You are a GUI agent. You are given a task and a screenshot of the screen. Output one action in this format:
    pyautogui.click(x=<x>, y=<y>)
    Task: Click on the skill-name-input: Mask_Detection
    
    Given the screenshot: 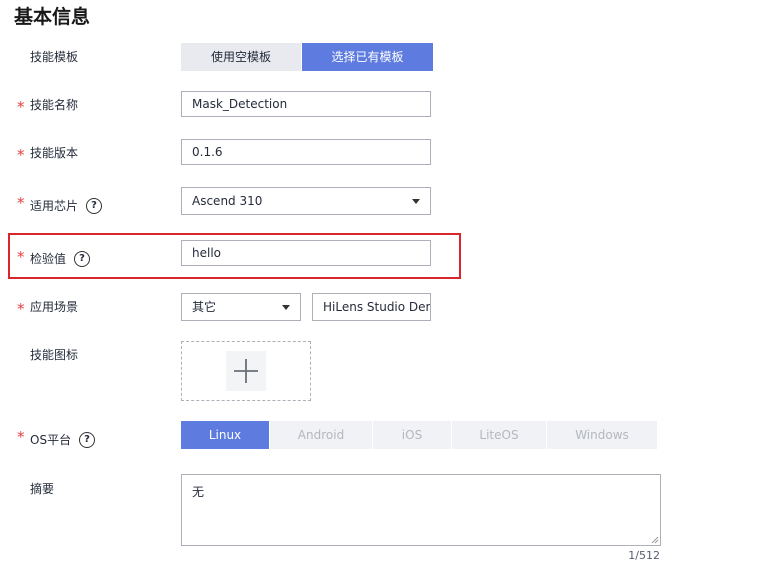 What is the action you would take?
    pyautogui.click(x=306, y=104)
    